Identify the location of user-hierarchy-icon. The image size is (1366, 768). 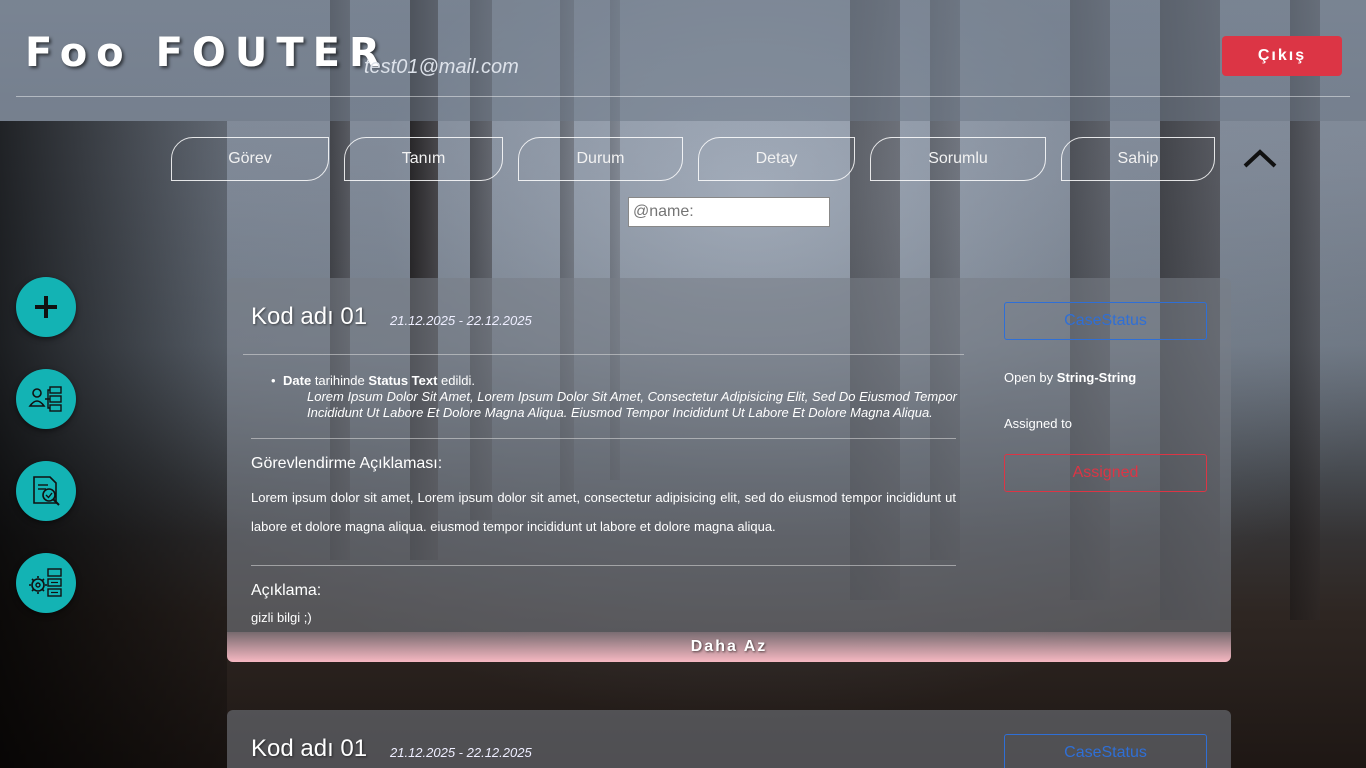
(45, 399).